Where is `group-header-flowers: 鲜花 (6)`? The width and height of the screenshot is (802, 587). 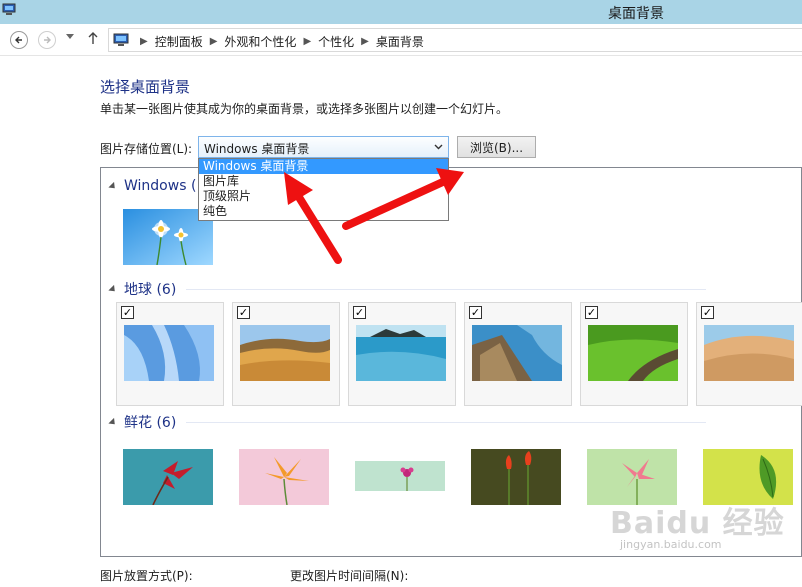 group-header-flowers: 鲜花 (6) is located at coordinates (407, 422).